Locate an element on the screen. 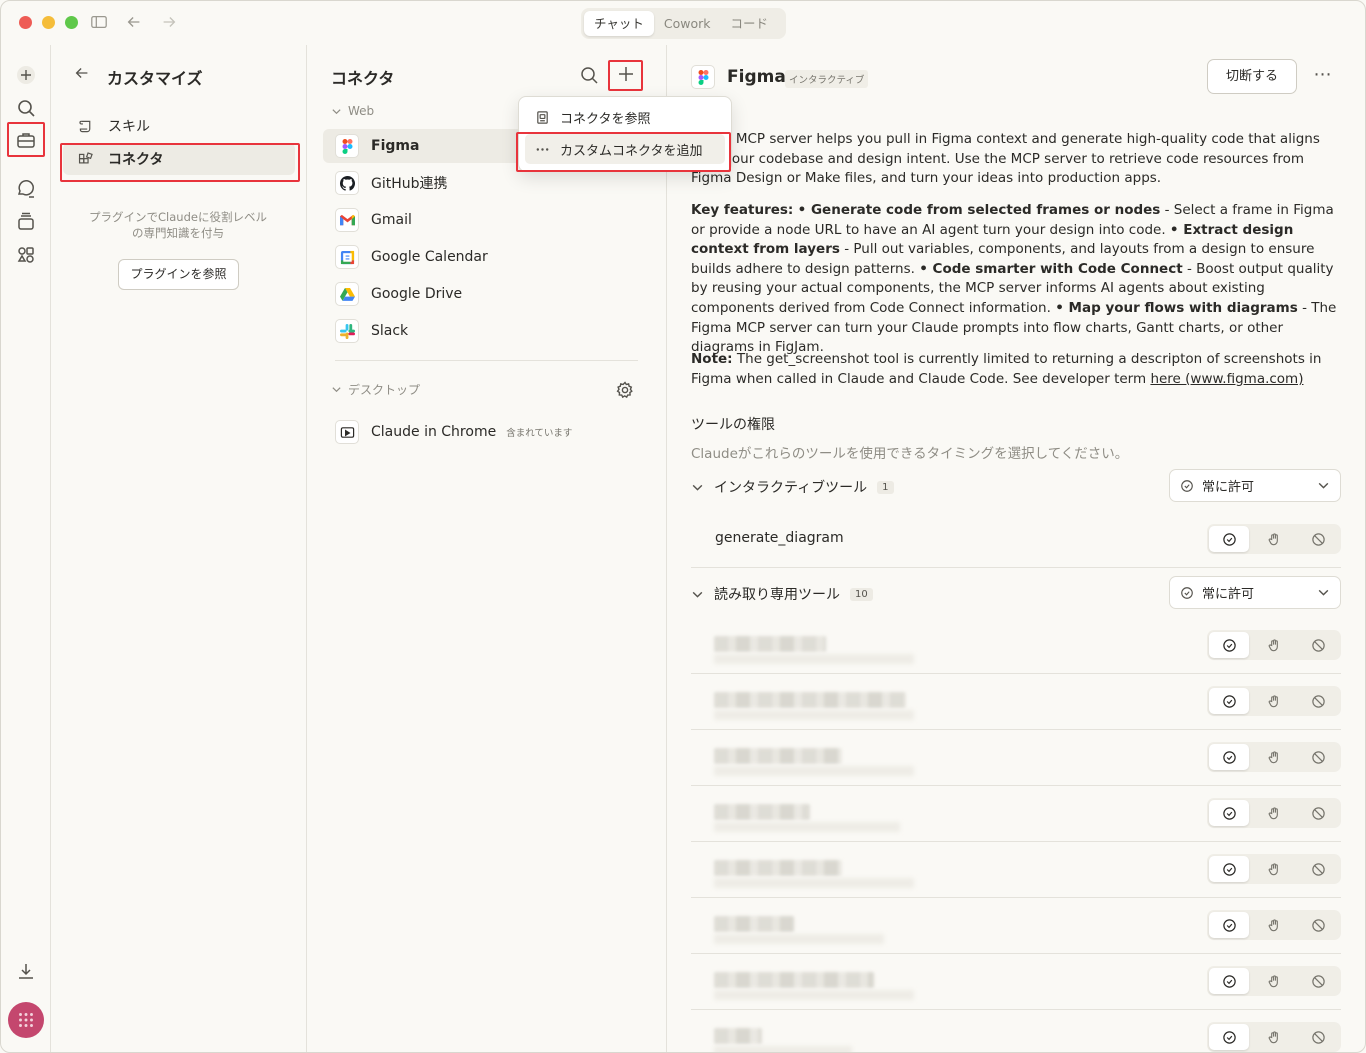 This screenshot has height=1053, width=1366. avatar is located at coordinates (26, 1020).